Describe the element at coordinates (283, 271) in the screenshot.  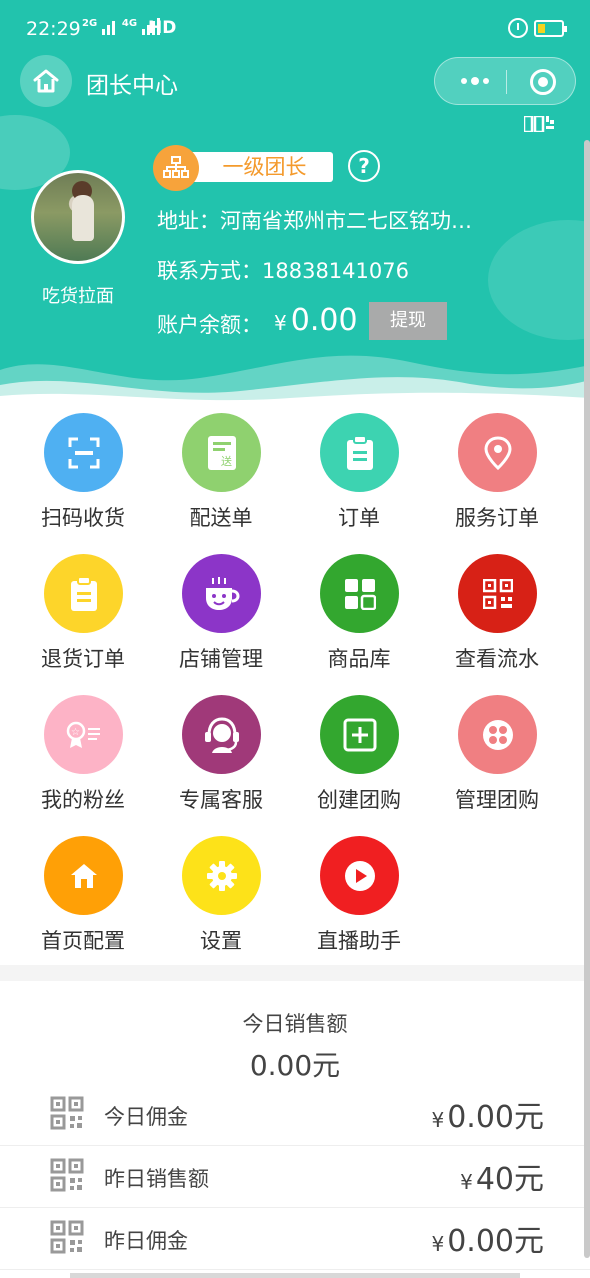
I see `contact-text: 联系方式：18838141076` at that location.